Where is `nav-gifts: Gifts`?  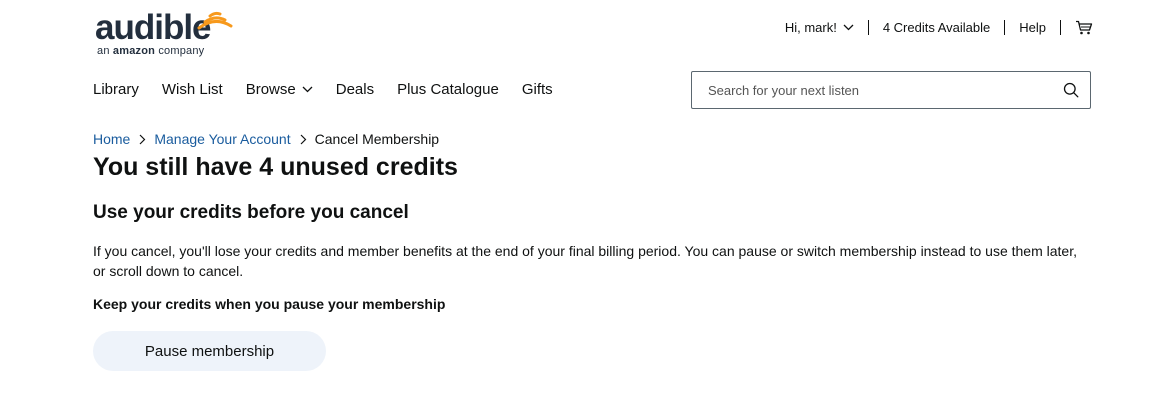 nav-gifts: Gifts is located at coordinates (537, 89).